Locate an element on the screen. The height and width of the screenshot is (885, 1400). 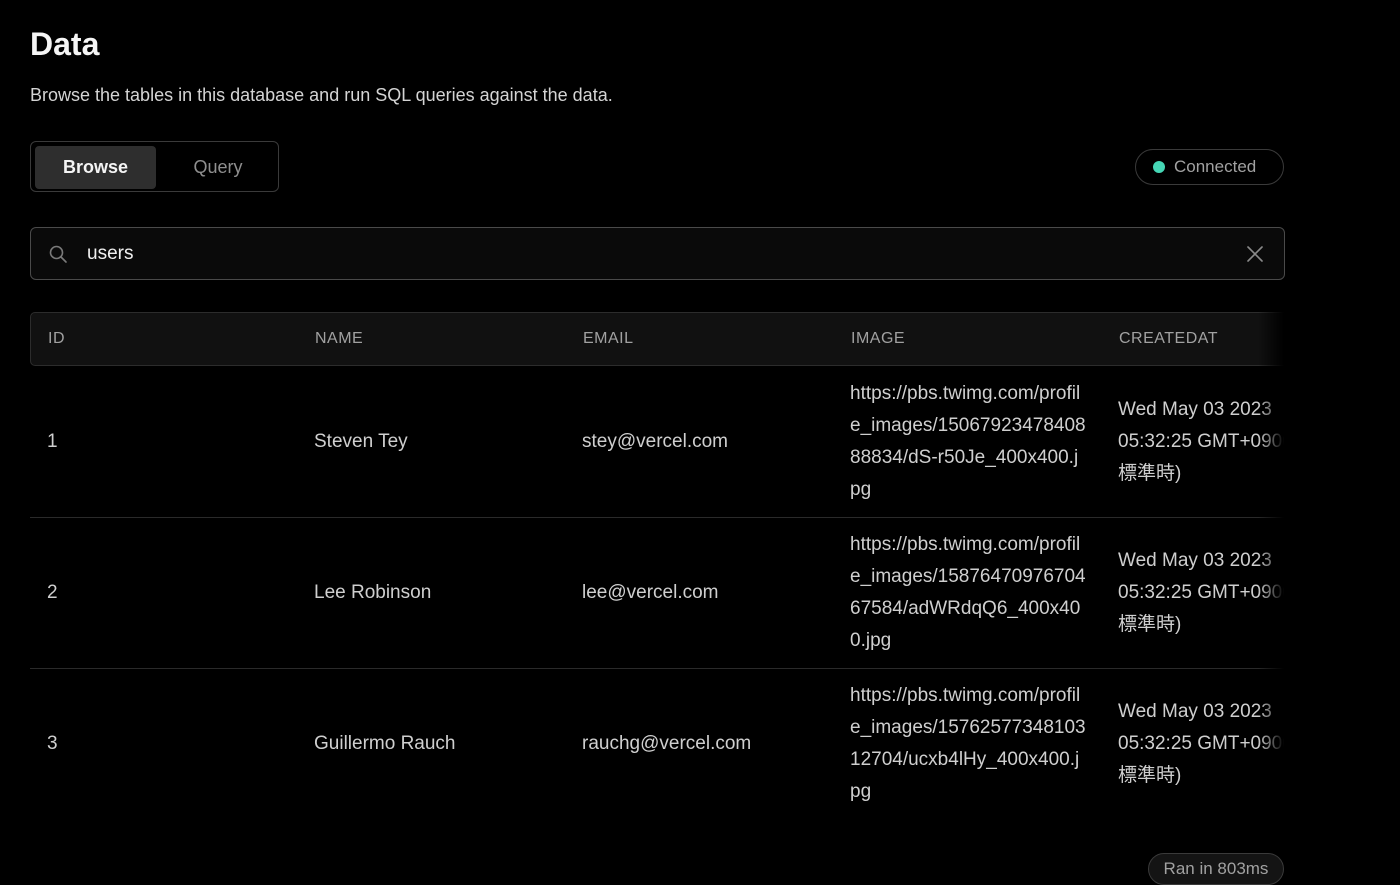
connection-status-badge: Connected is located at coordinates (1209, 167).